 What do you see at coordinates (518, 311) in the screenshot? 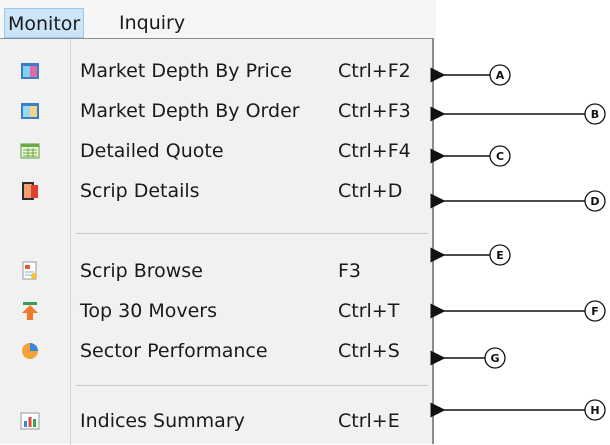
I see `callout-f: F` at bounding box center [518, 311].